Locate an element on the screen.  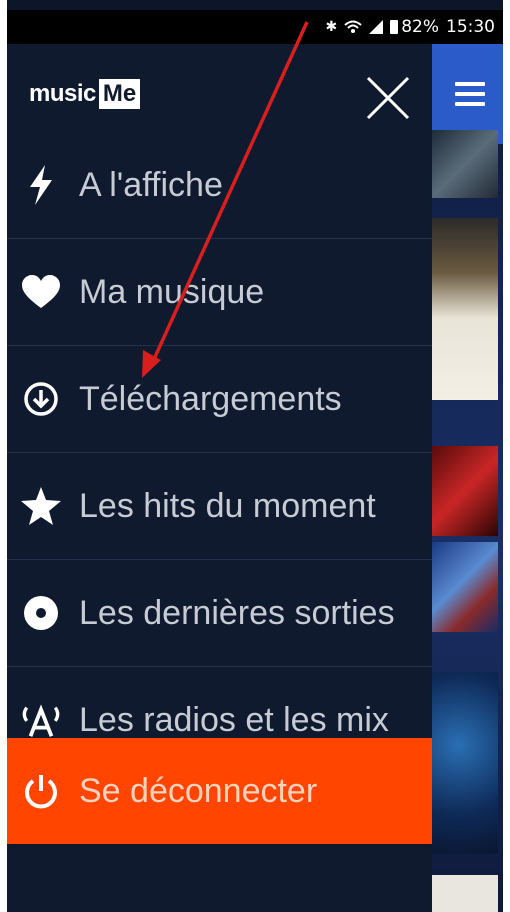
menu-item-les-hits: Les hits du moment is located at coordinates (219, 506).